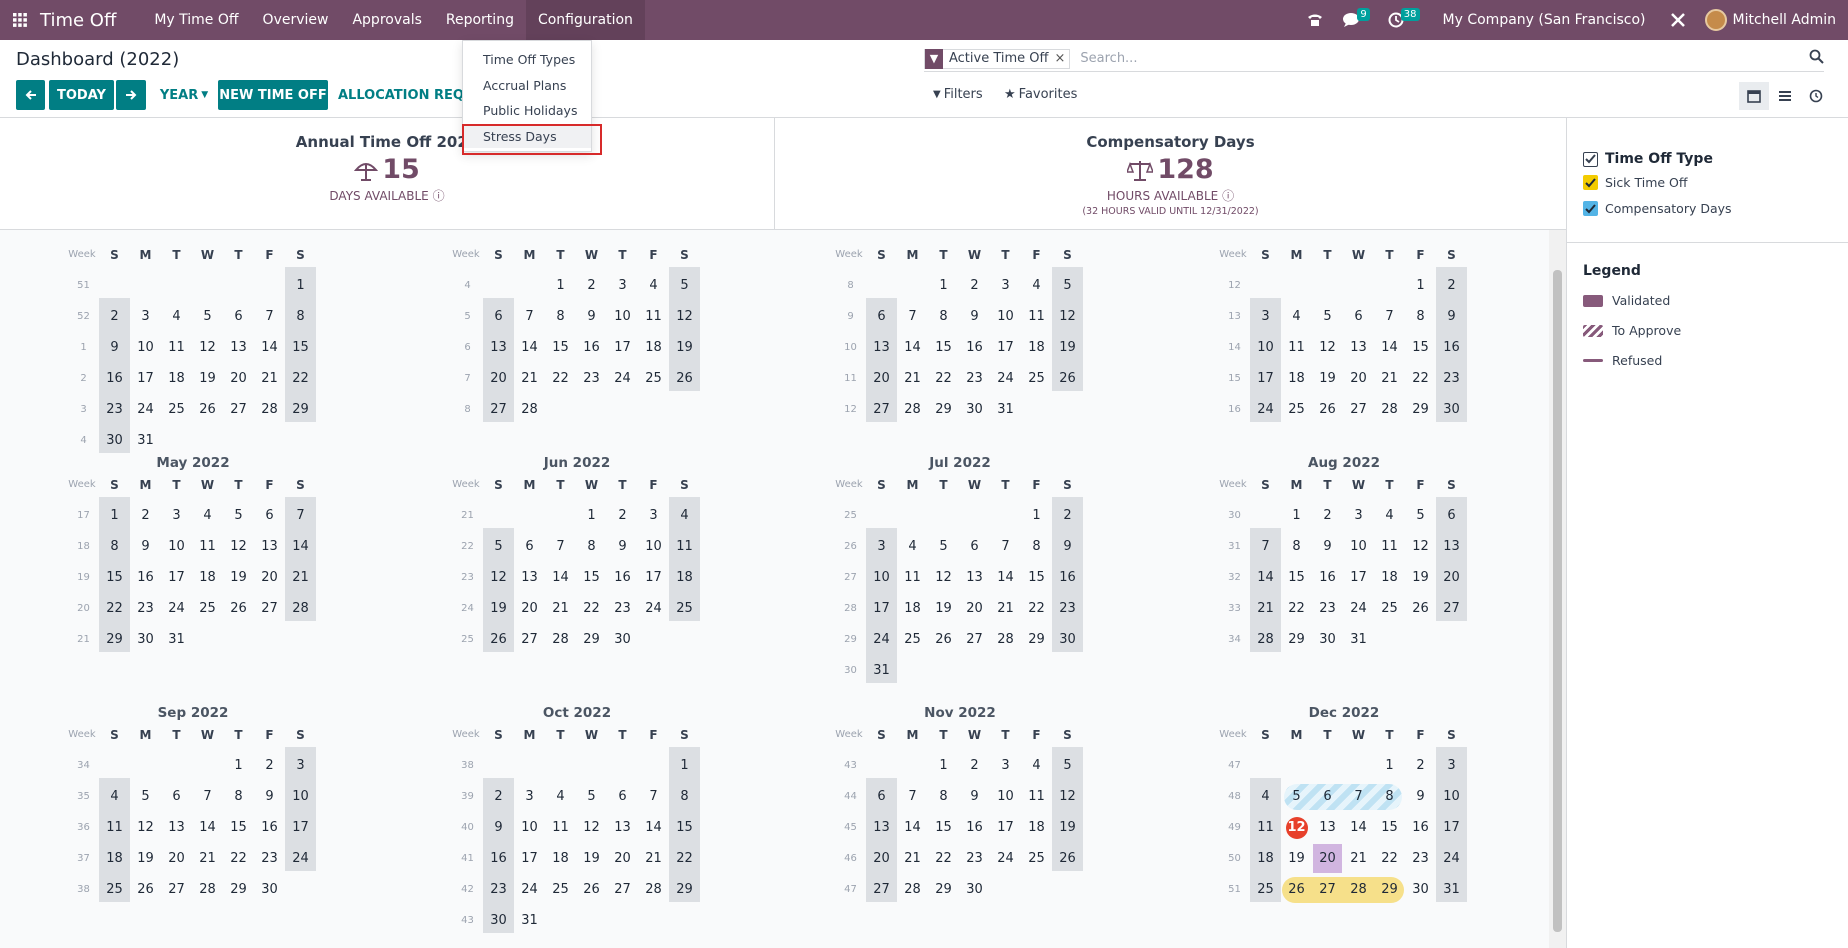 The height and width of the screenshot is (948, 1848). What do you see at coordinates (585, 20) in the screenshot?
I see `menu-configuration: Configuration` at bounding box center [585, 20].